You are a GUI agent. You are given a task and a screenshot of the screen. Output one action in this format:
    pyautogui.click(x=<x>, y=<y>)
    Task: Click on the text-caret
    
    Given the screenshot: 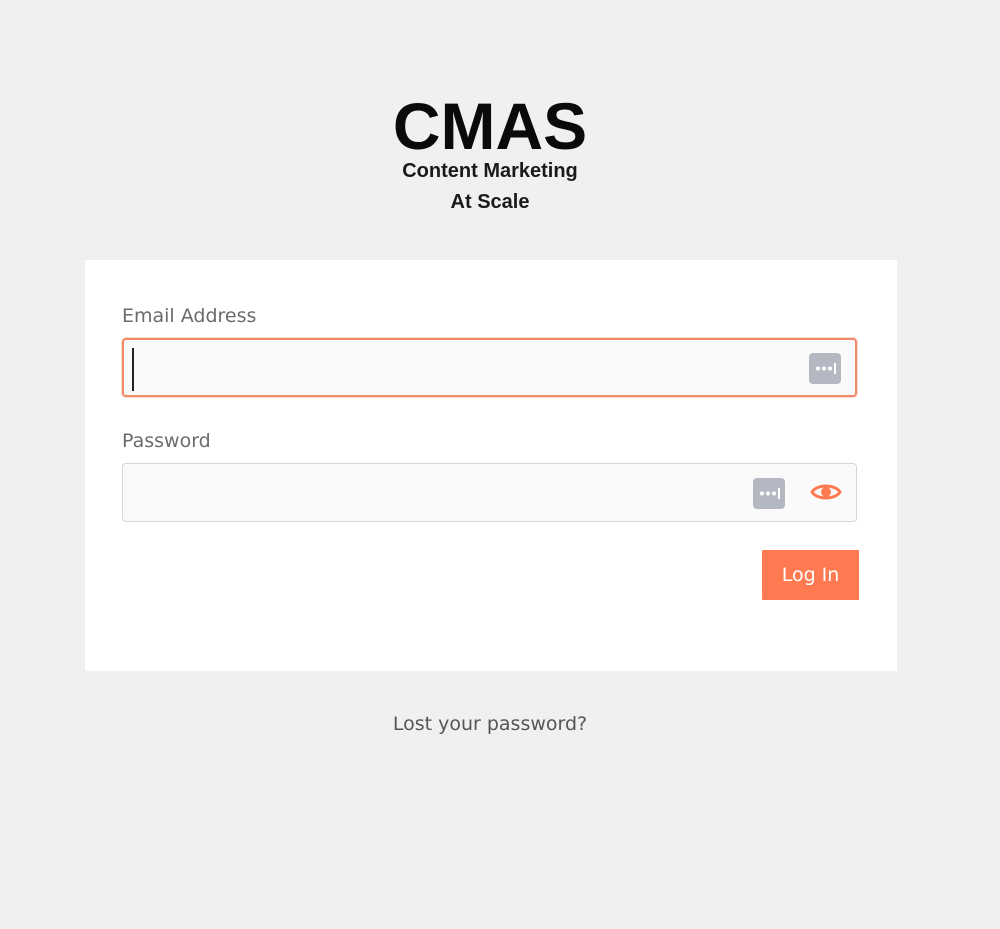 What is the action you would take?
    pyautogui.click(x=133, y=369)
    